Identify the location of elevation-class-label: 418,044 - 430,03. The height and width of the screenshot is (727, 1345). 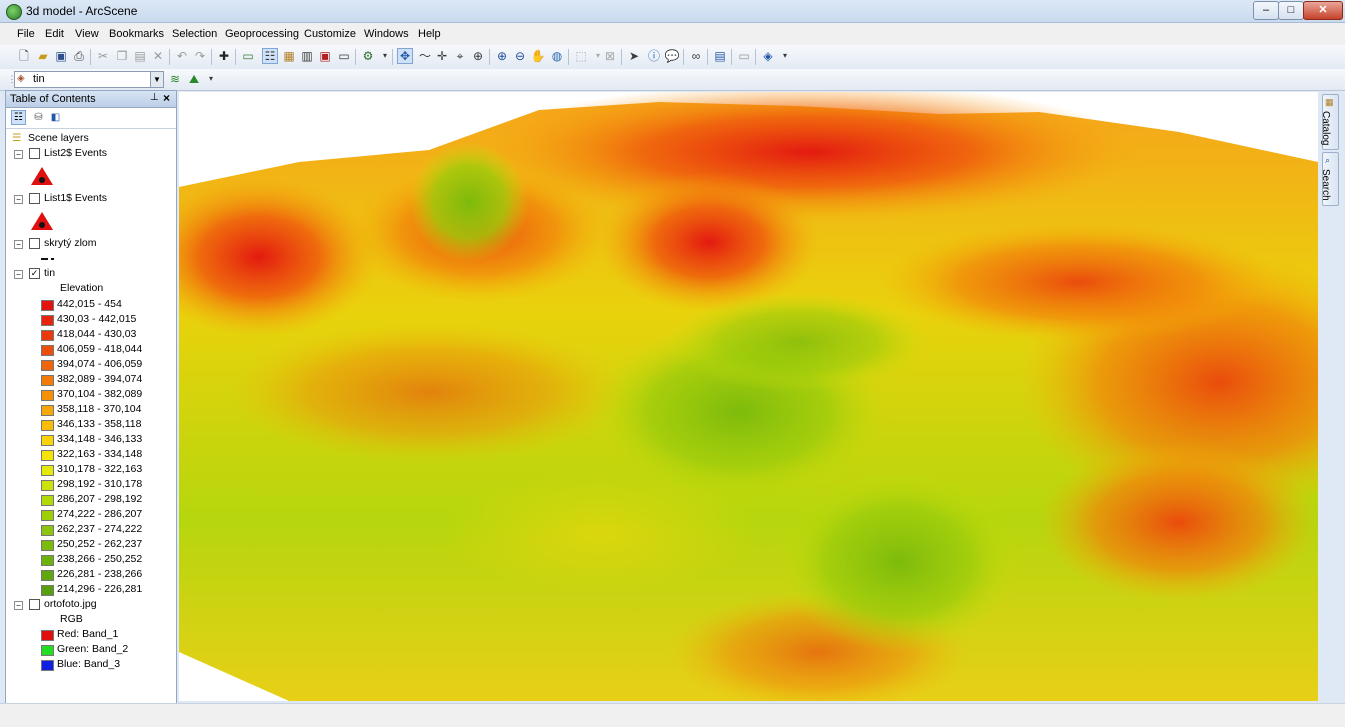
(96, 334).